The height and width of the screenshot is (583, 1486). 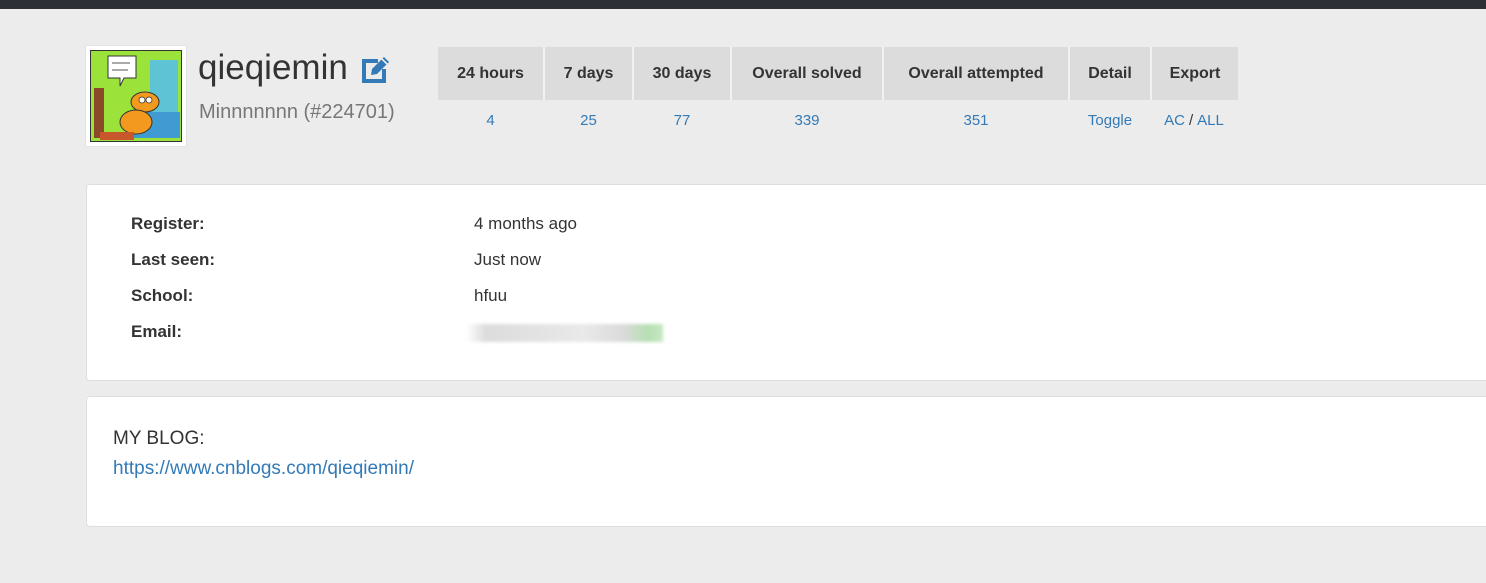 I want to click on stat-overall-solved-link: 339, so click(x=806, y=120).